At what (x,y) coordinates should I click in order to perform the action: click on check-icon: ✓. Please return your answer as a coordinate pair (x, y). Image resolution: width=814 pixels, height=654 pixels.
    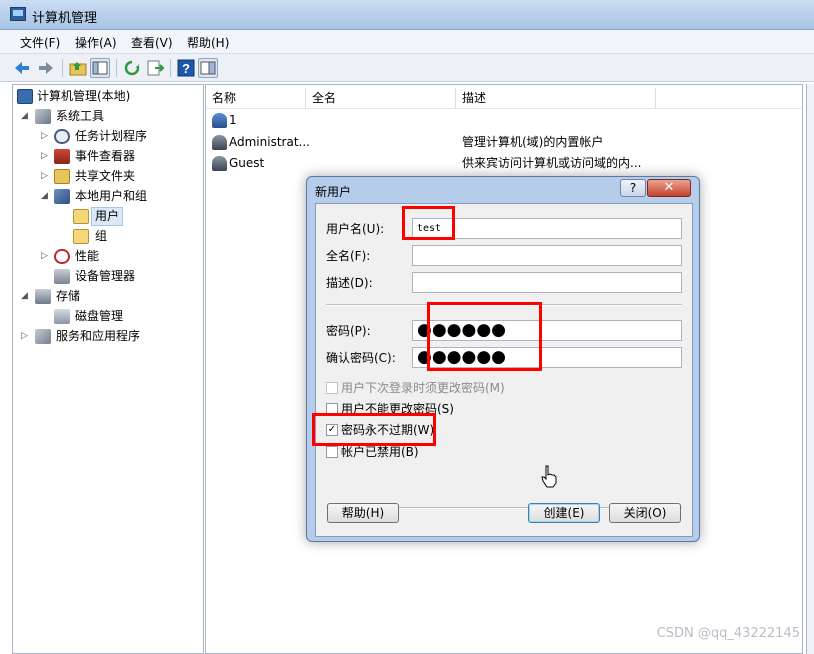
    Looking at the image, I should click on (332, 430).